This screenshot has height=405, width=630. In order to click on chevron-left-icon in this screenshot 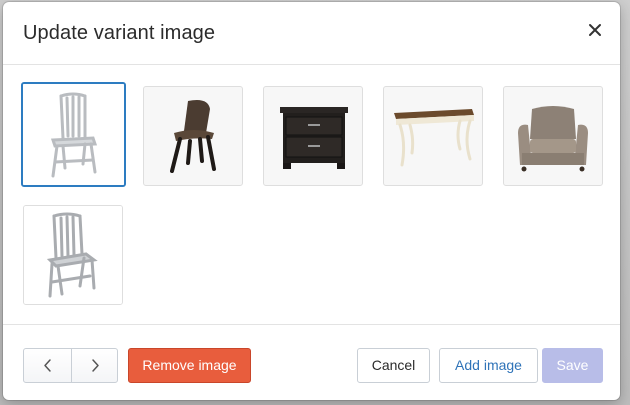, I will do `click(47, 365)`.